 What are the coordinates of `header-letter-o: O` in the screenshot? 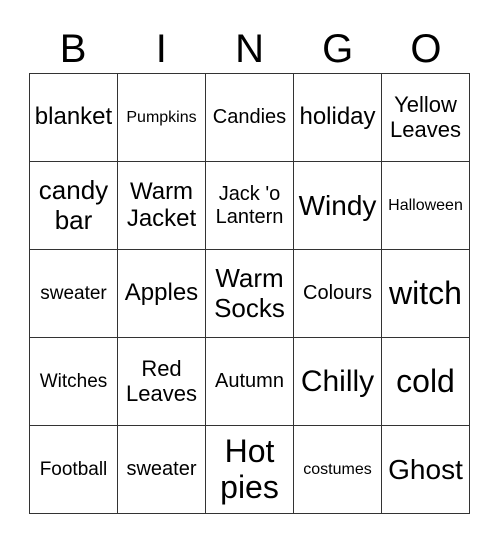 It's located at (426, 49).